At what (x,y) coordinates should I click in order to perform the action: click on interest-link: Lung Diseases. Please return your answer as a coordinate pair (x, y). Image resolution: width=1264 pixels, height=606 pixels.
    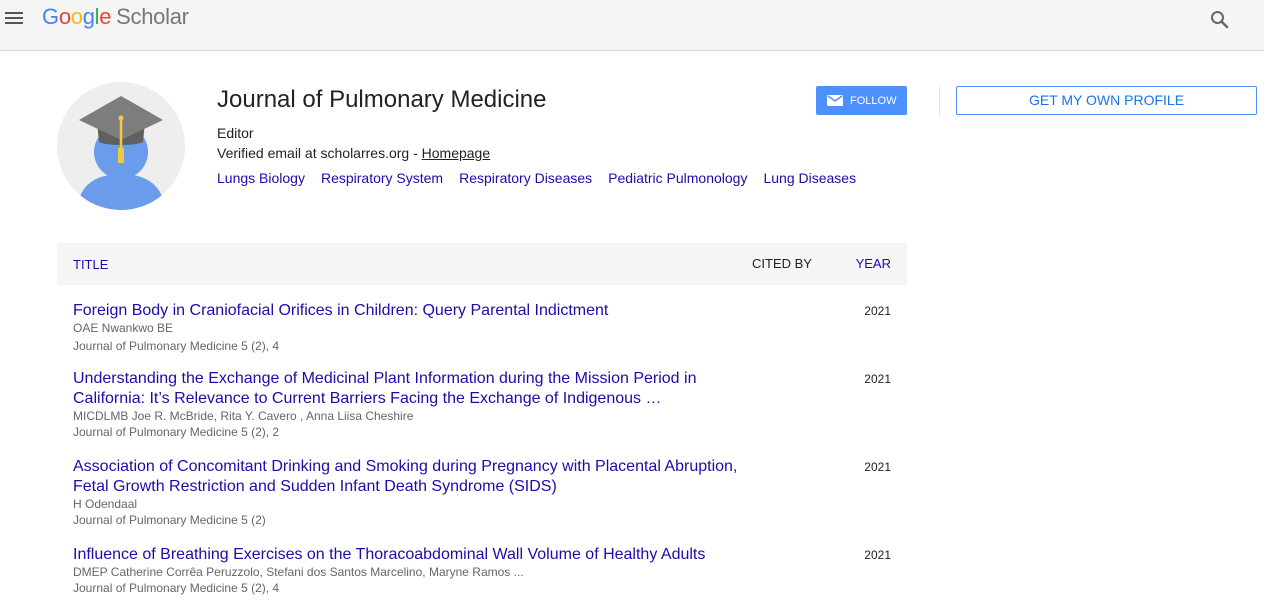
    Looking at the image, I should click on (809, 178).